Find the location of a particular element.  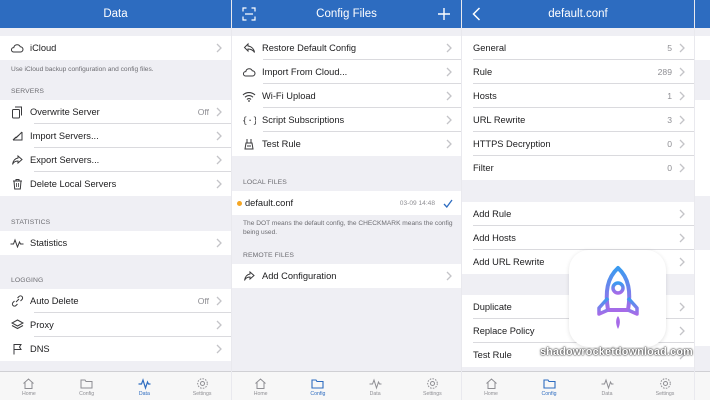

url-rewrite-row: URL Rewrite 3 is located at coordinates (578, 120).